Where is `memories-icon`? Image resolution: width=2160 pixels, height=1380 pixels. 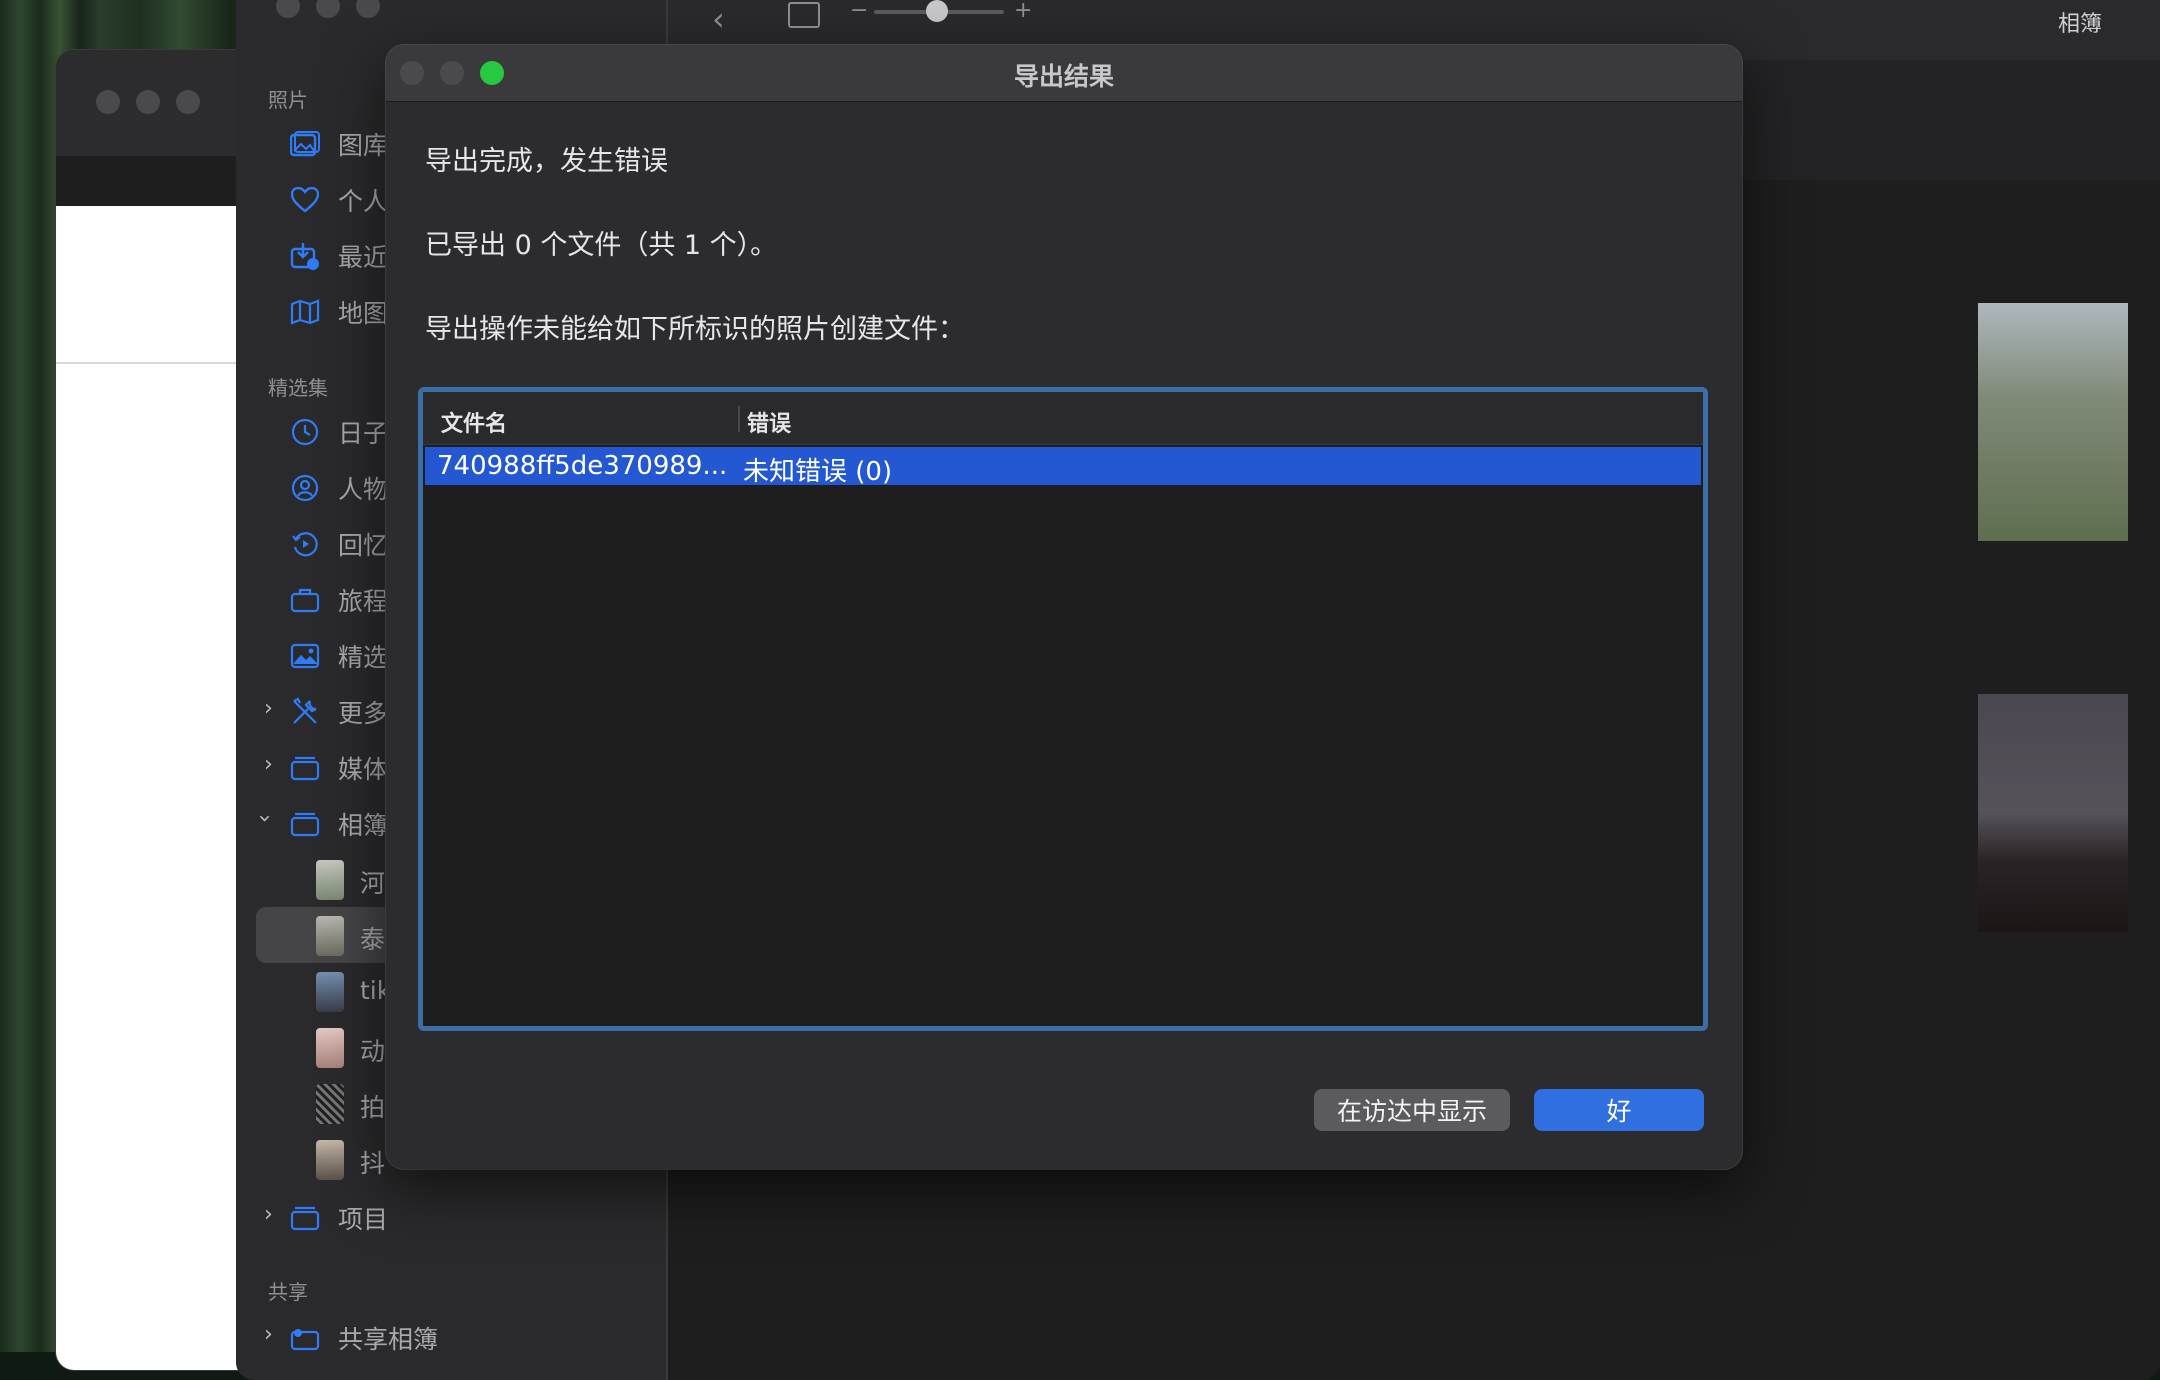
memories-icon is located at coordinates (305, 544).